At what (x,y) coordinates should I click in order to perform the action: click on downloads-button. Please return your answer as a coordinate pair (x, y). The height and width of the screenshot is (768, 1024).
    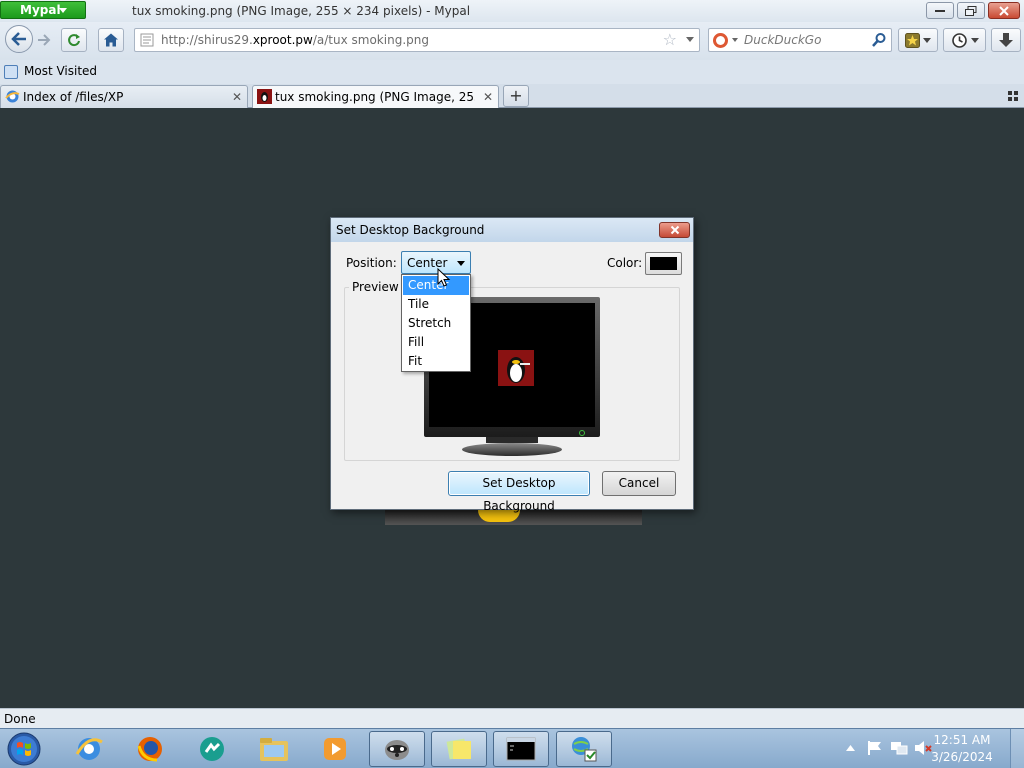
    Looking at the image, I should click on (1006, 40).